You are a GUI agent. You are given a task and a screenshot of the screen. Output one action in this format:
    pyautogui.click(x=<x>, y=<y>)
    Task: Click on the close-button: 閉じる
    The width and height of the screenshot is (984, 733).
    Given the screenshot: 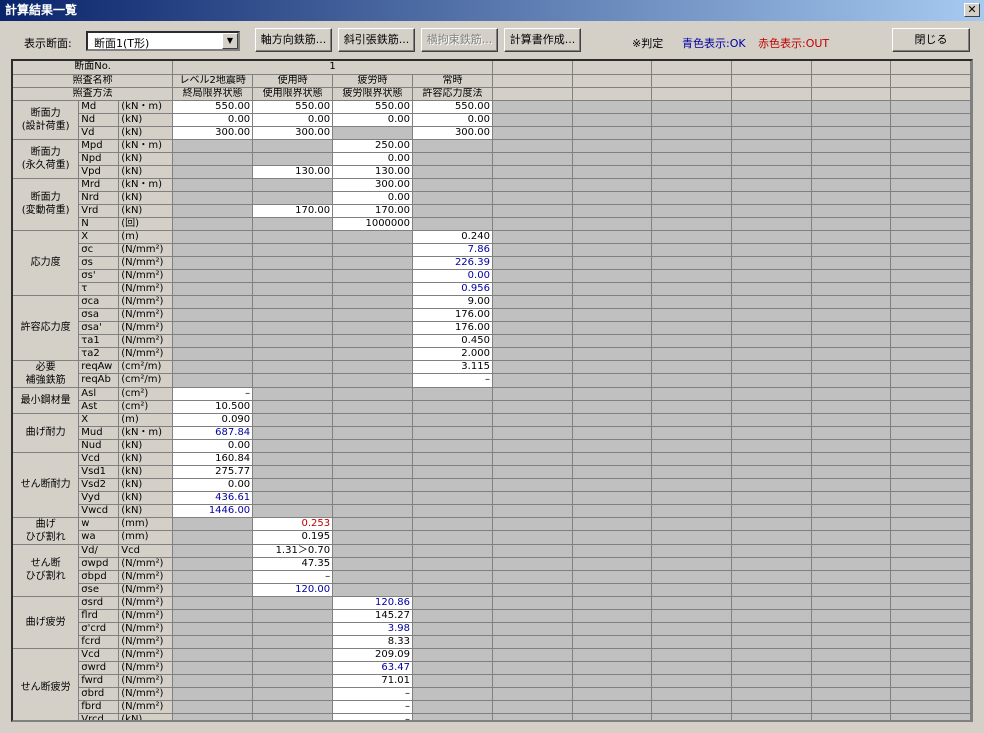 What is the action you would take?
    pyautogui.click(x=931, y=40)
    